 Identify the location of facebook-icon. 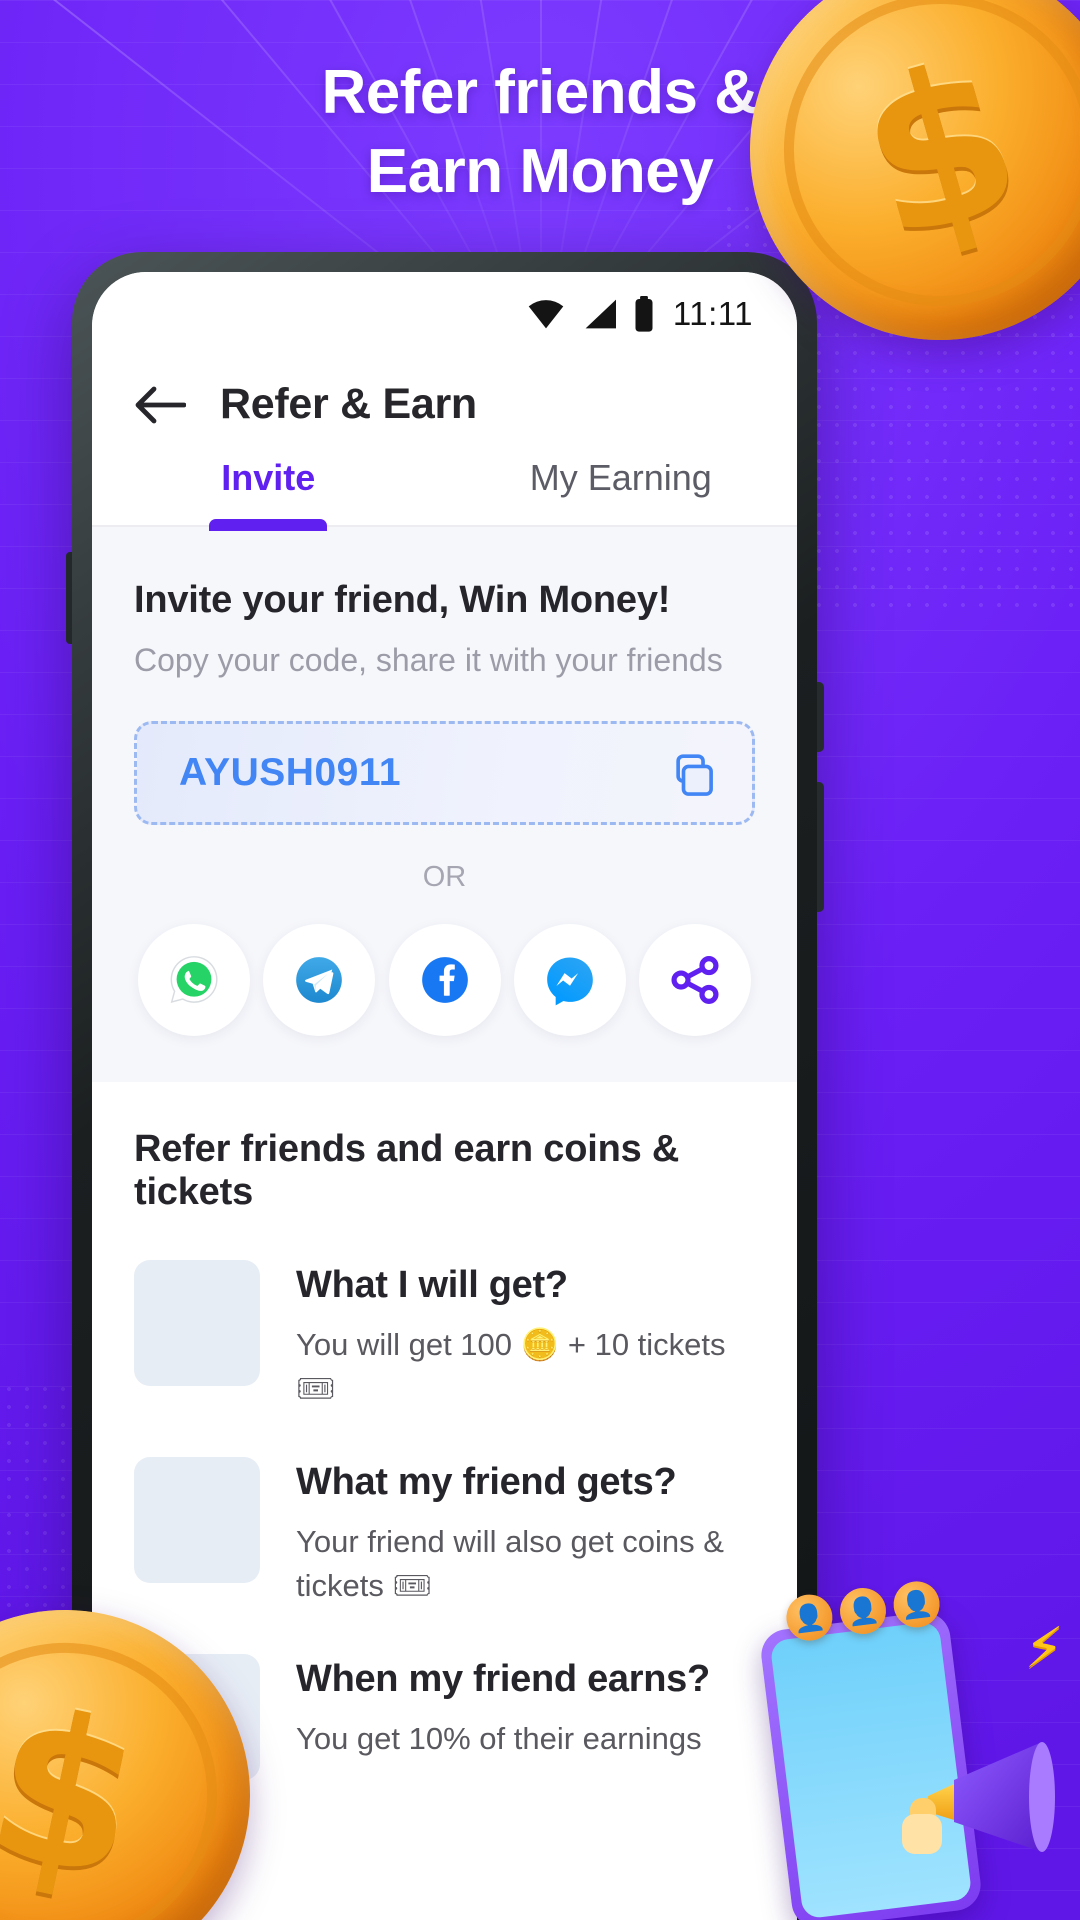
(444, 980).